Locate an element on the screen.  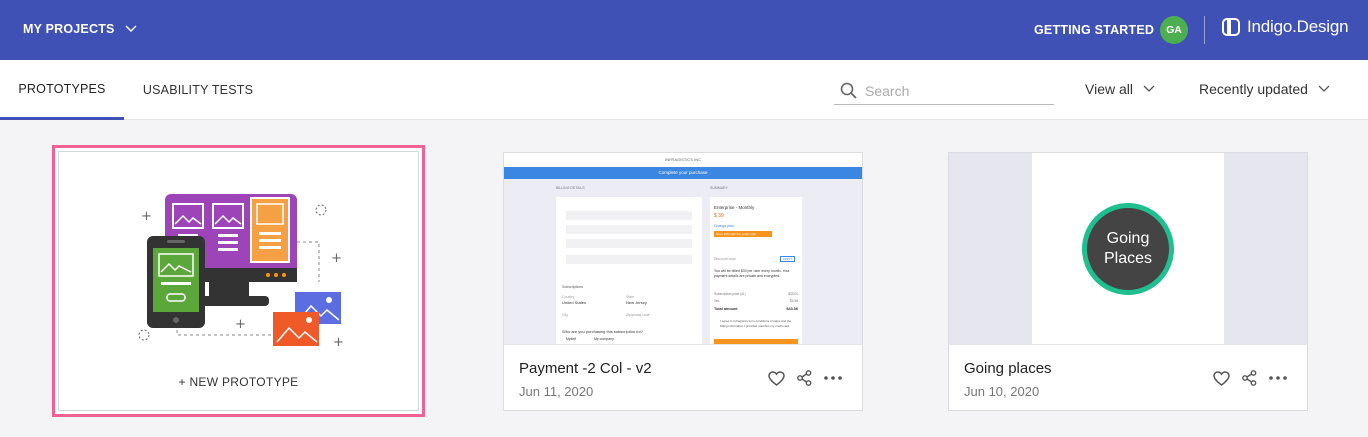
preview-discount: Discount code is located at coordinates (725, 259).